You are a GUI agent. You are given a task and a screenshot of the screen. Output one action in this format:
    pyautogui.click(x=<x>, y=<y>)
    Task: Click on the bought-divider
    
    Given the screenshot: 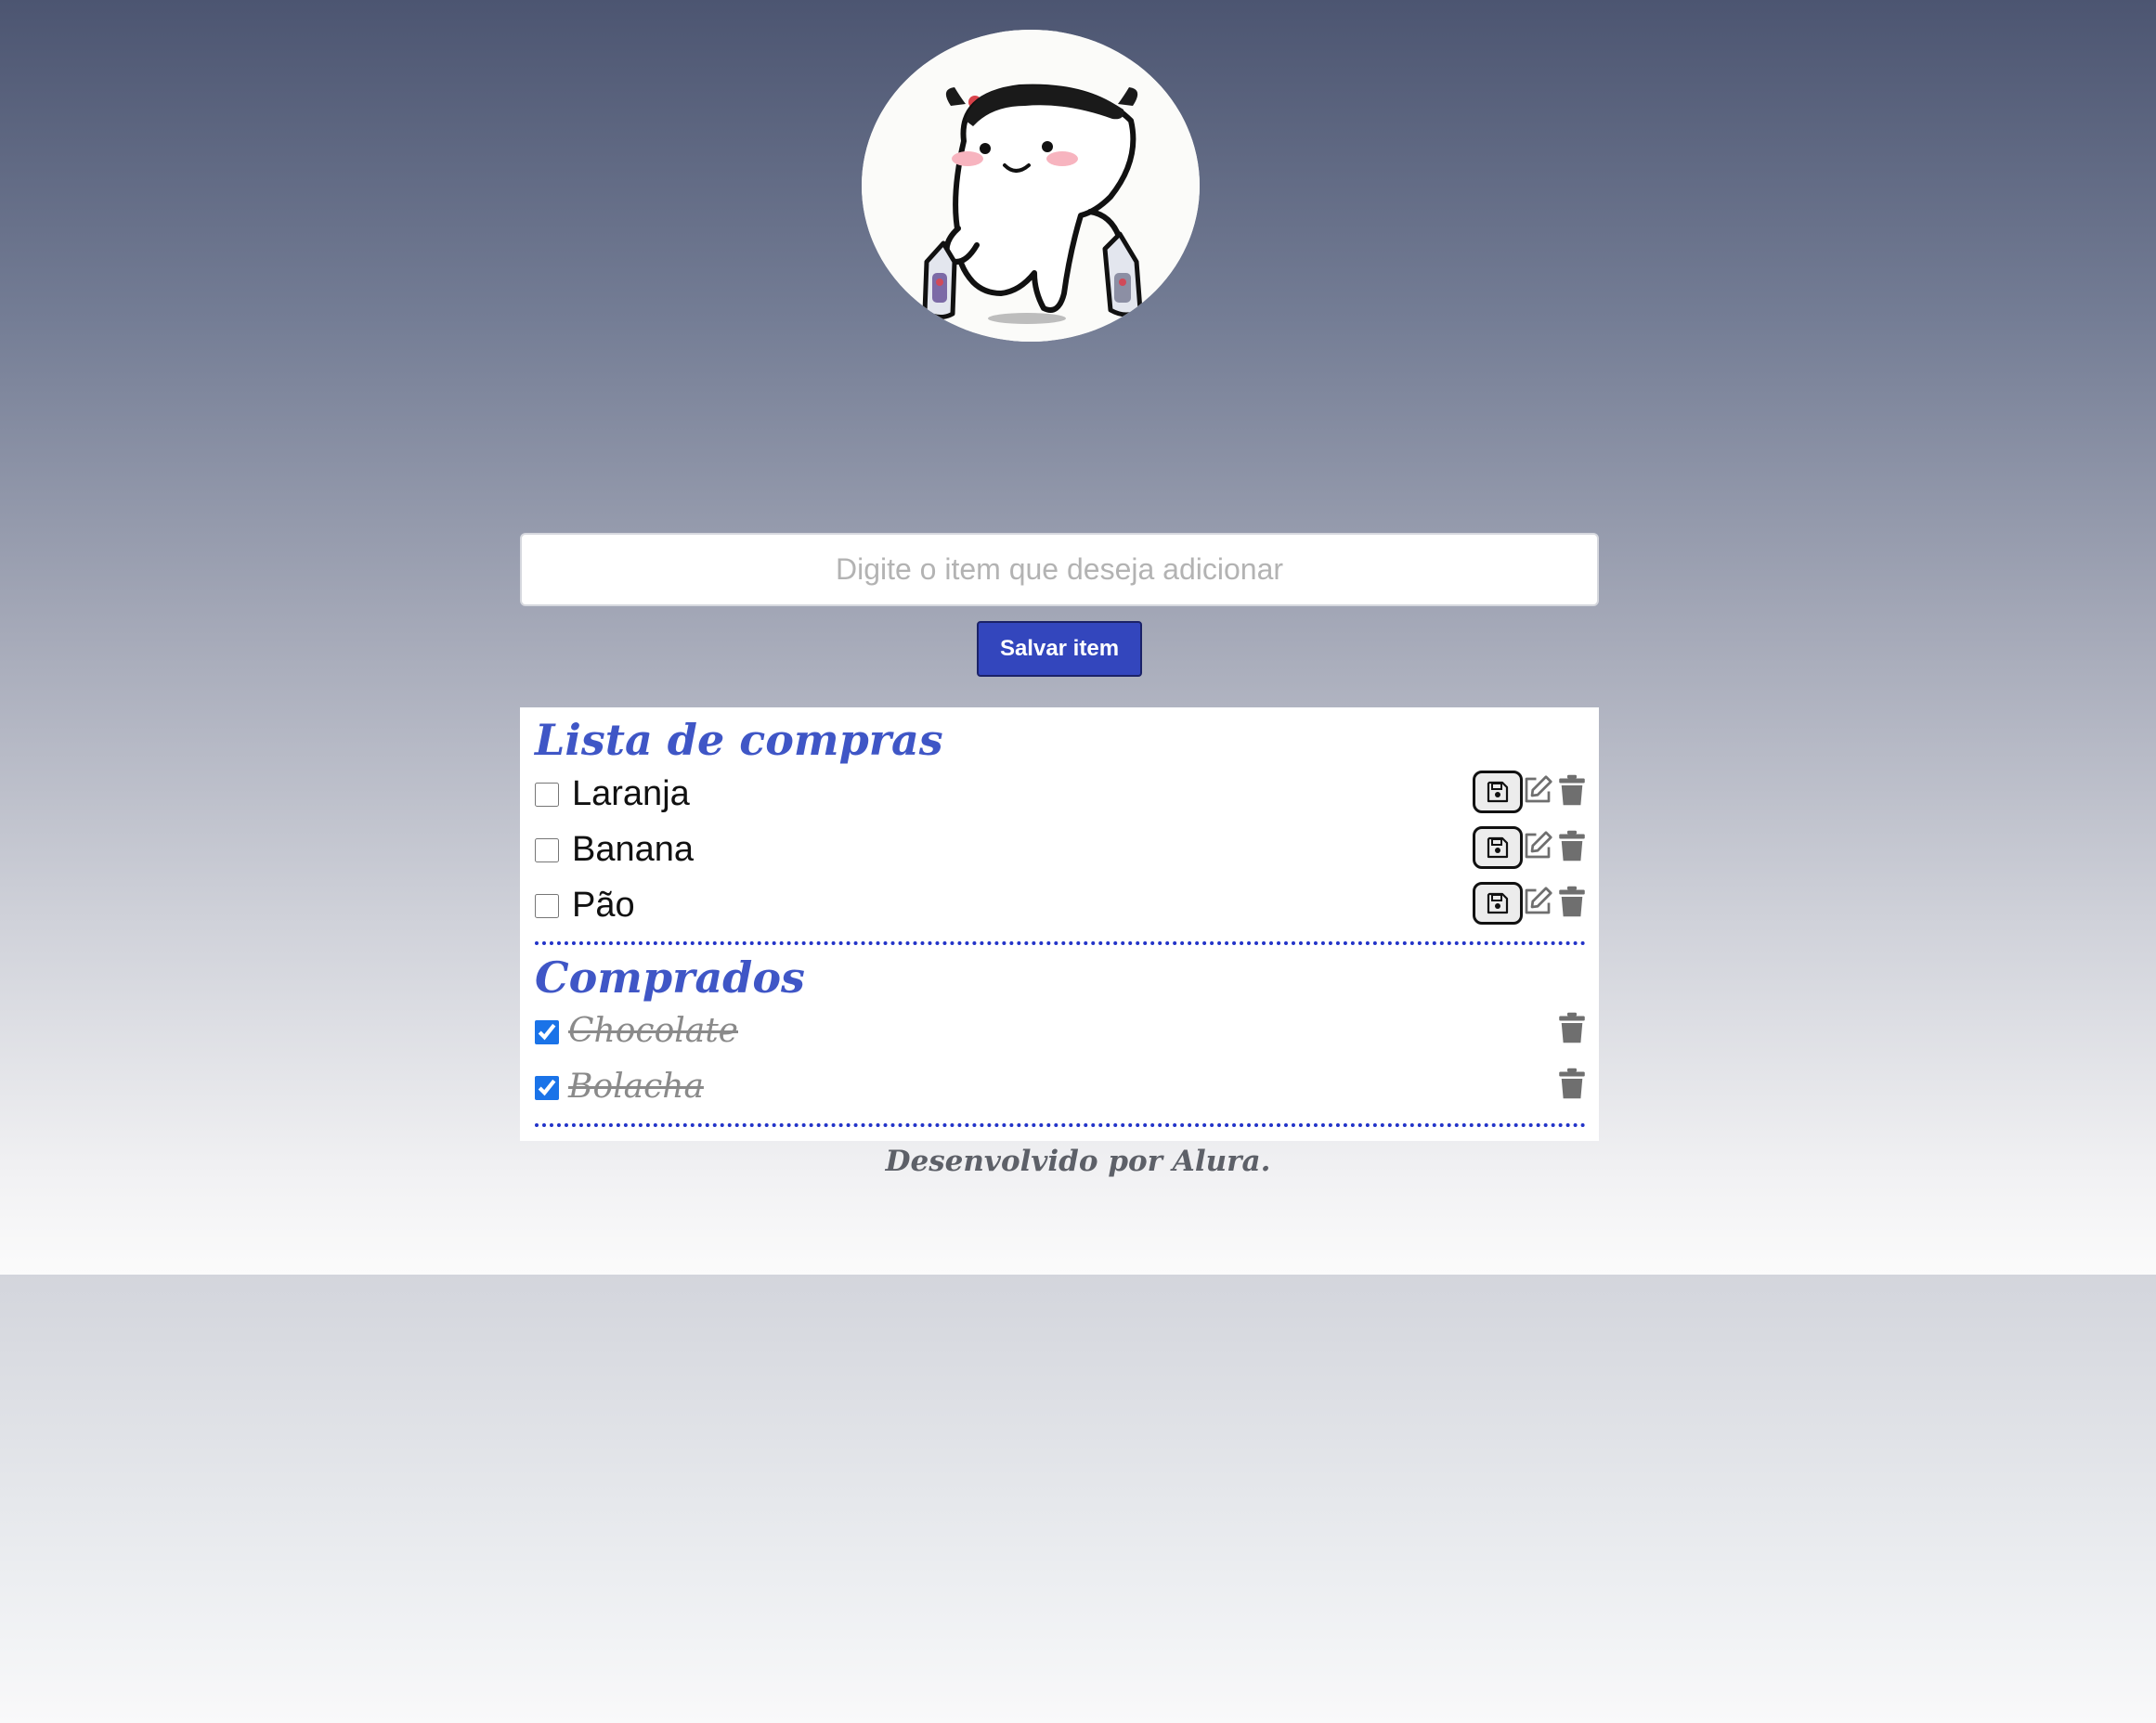 What is the action you would take?
    pyautogui.click(x=1060, y=1125)
    